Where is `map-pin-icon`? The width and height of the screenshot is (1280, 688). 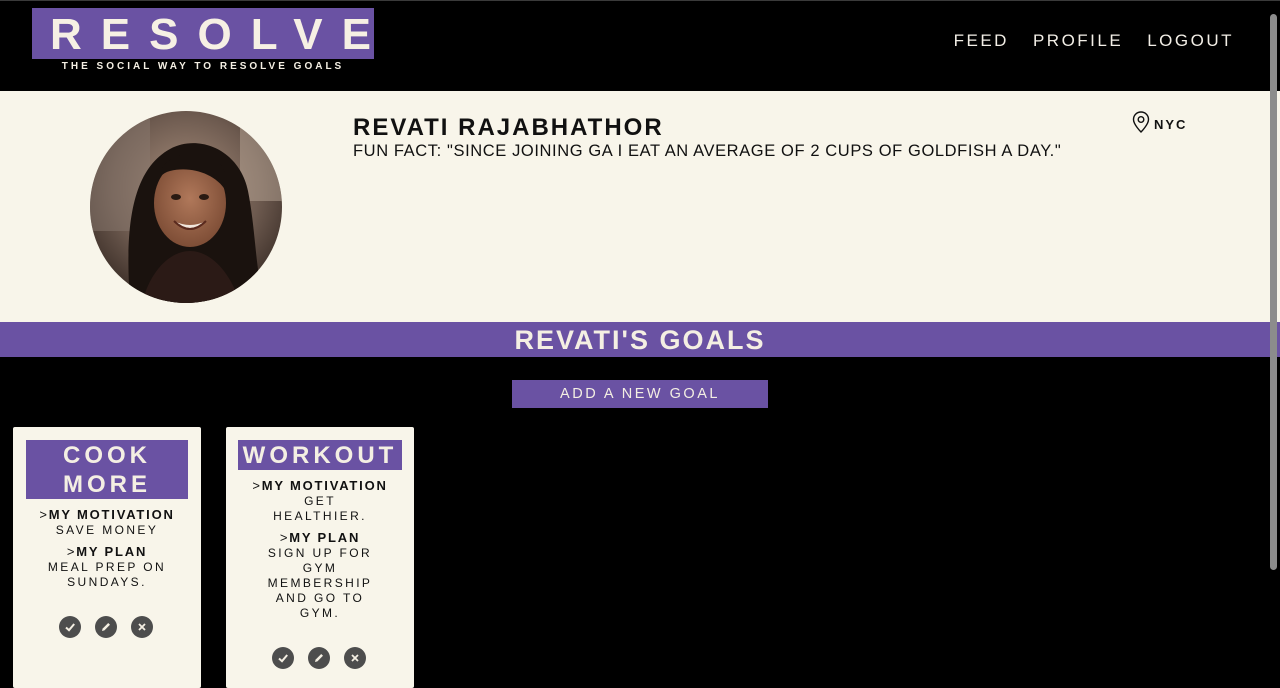 map-pin-icon is located at coordinates (1141, 122).